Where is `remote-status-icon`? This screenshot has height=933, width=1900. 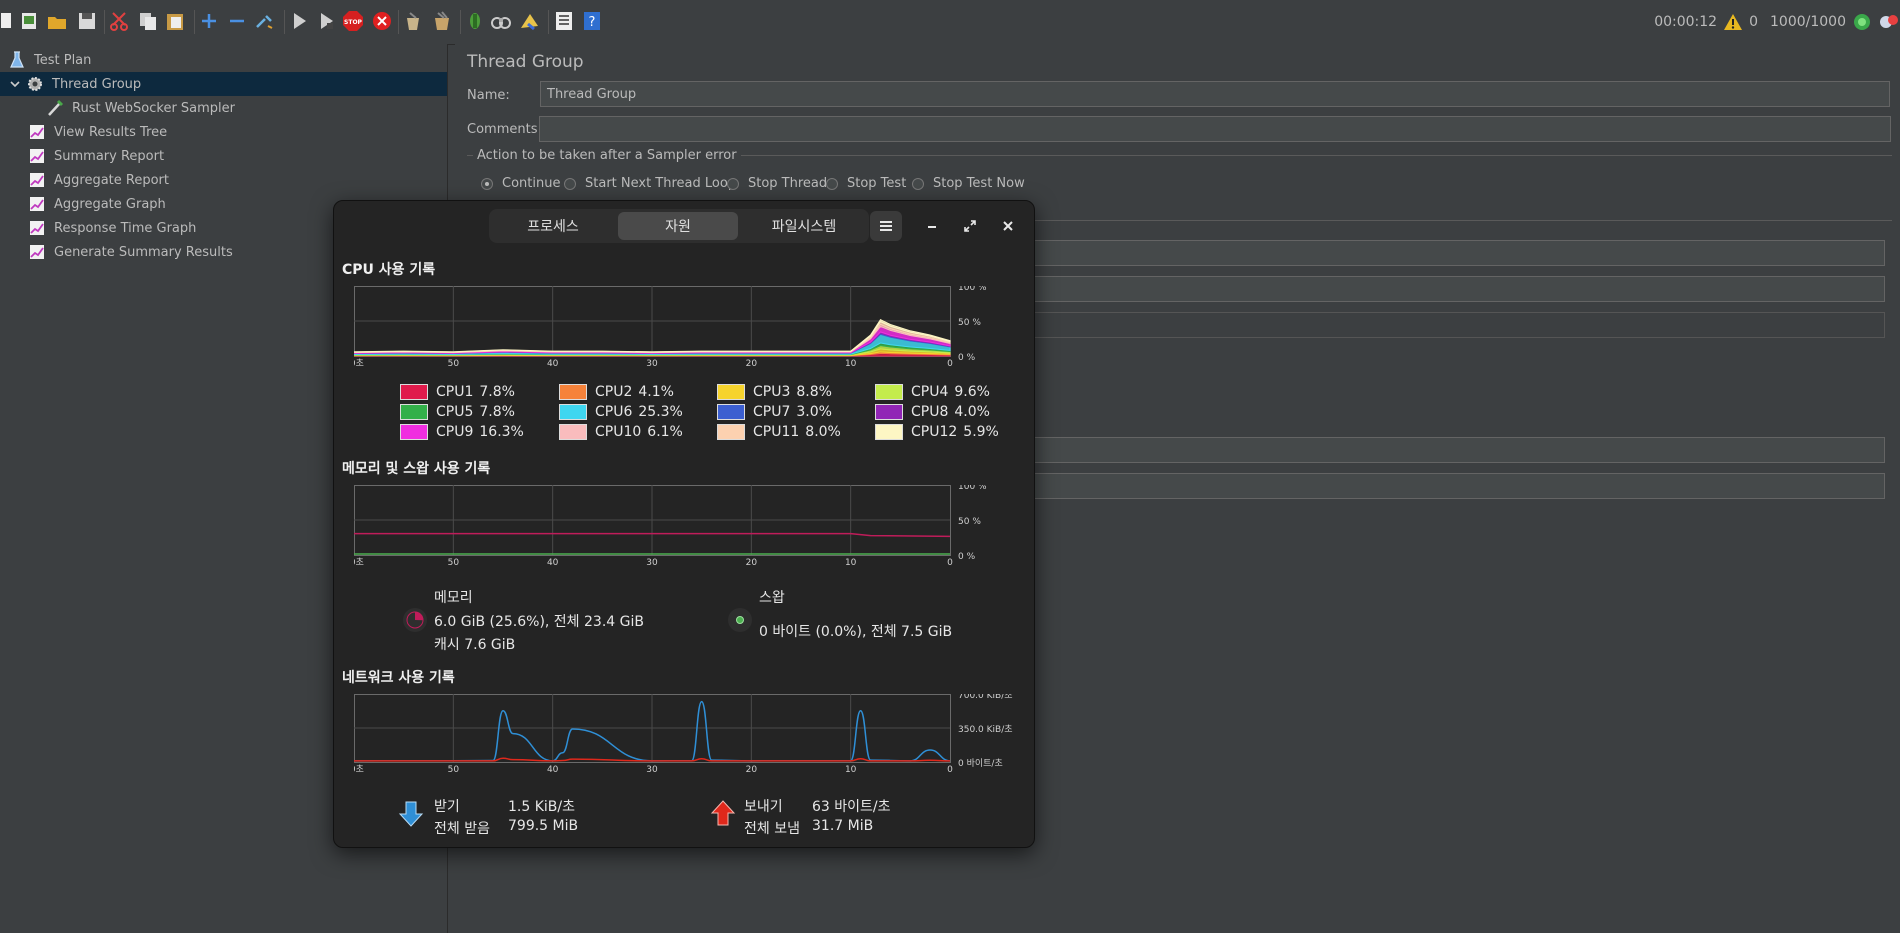
remote-status-icon is located at coordinates (1889, 22).